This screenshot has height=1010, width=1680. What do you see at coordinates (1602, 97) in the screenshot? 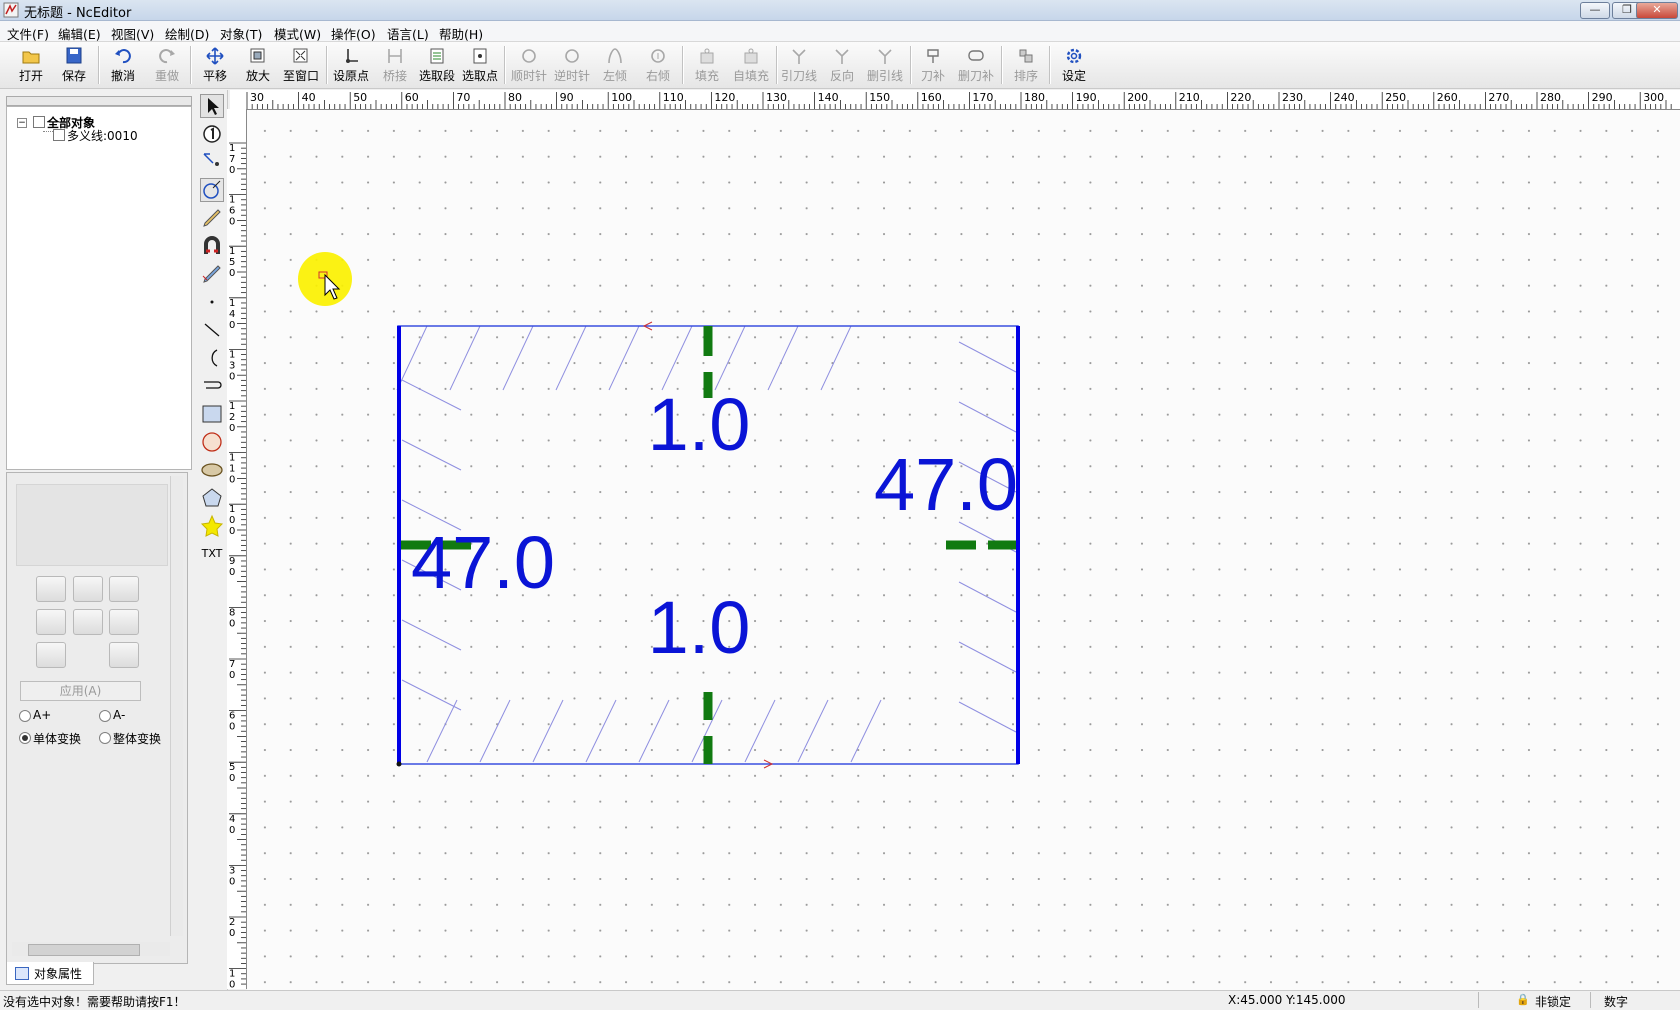
I see `ruler-label: 290` at bounding box center [1602, 97].